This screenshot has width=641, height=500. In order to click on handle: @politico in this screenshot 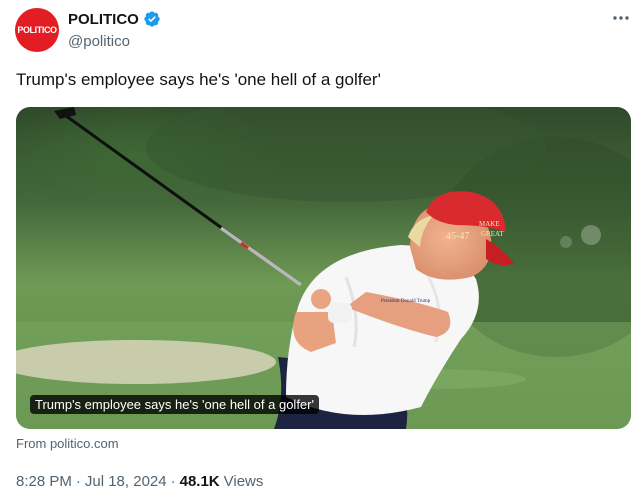, I will do `click(99, 41)`.